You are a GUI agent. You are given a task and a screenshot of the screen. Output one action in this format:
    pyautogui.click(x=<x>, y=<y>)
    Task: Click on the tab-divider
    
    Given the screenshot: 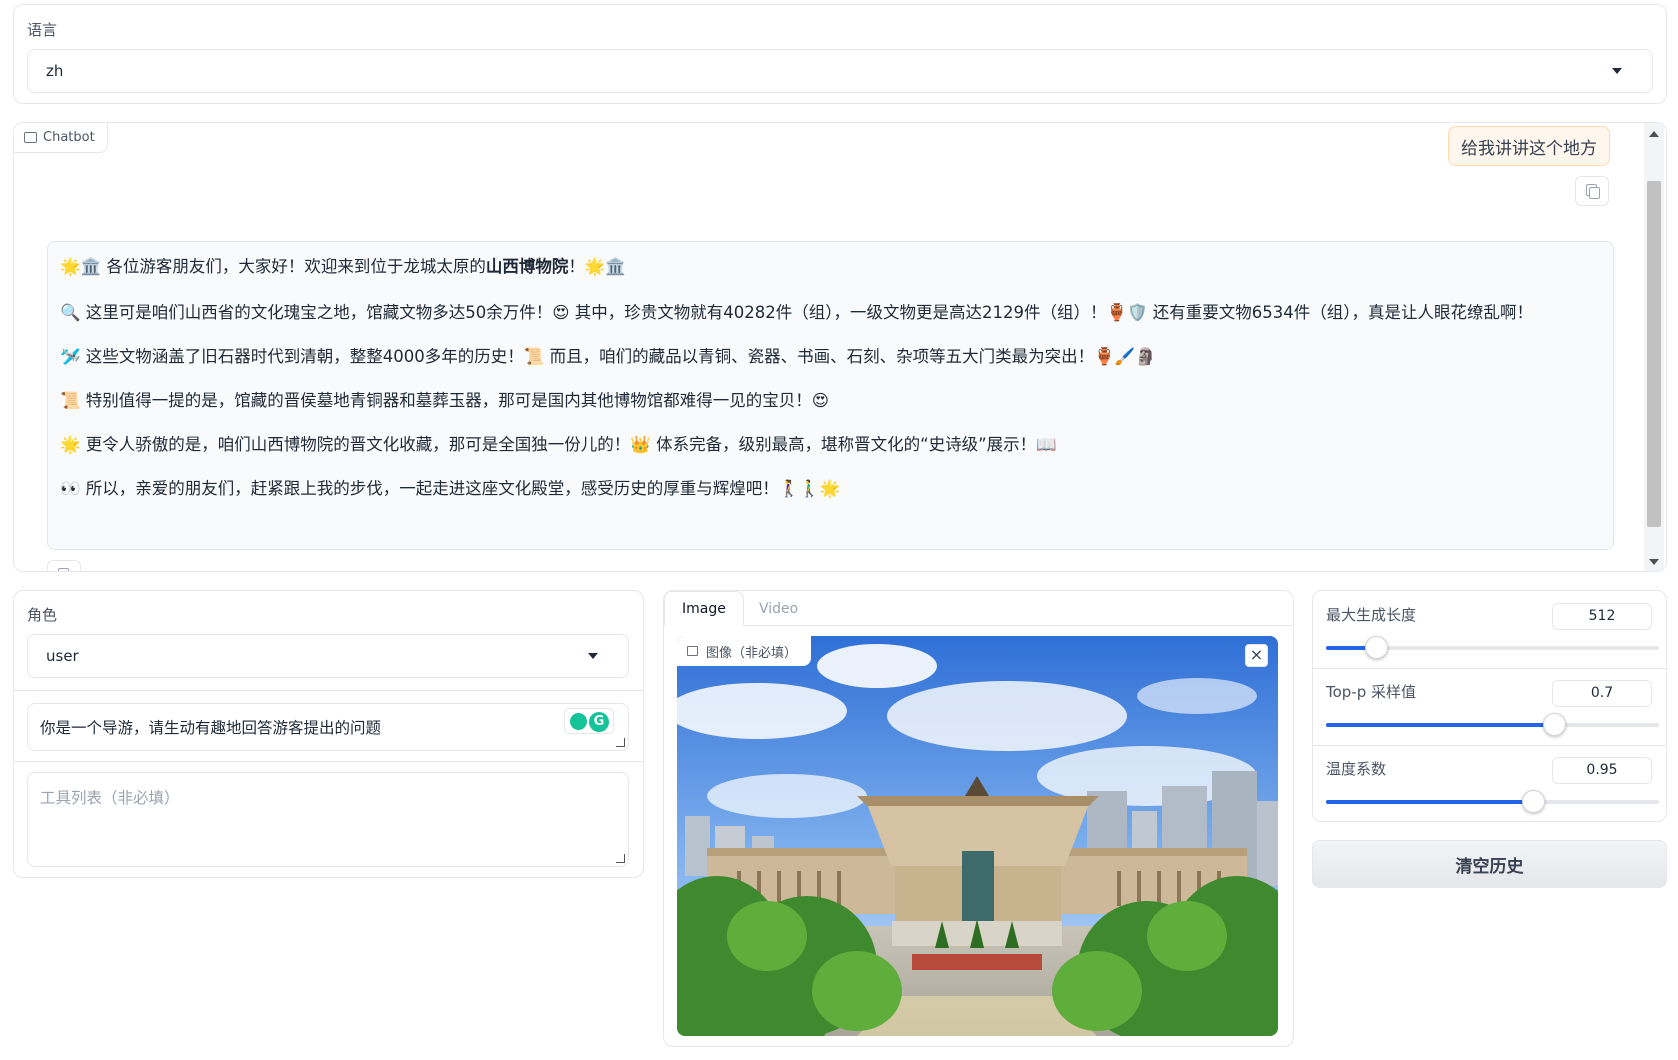 What is the action you would take?
    pyautogui.click(x=978, y=625)
    